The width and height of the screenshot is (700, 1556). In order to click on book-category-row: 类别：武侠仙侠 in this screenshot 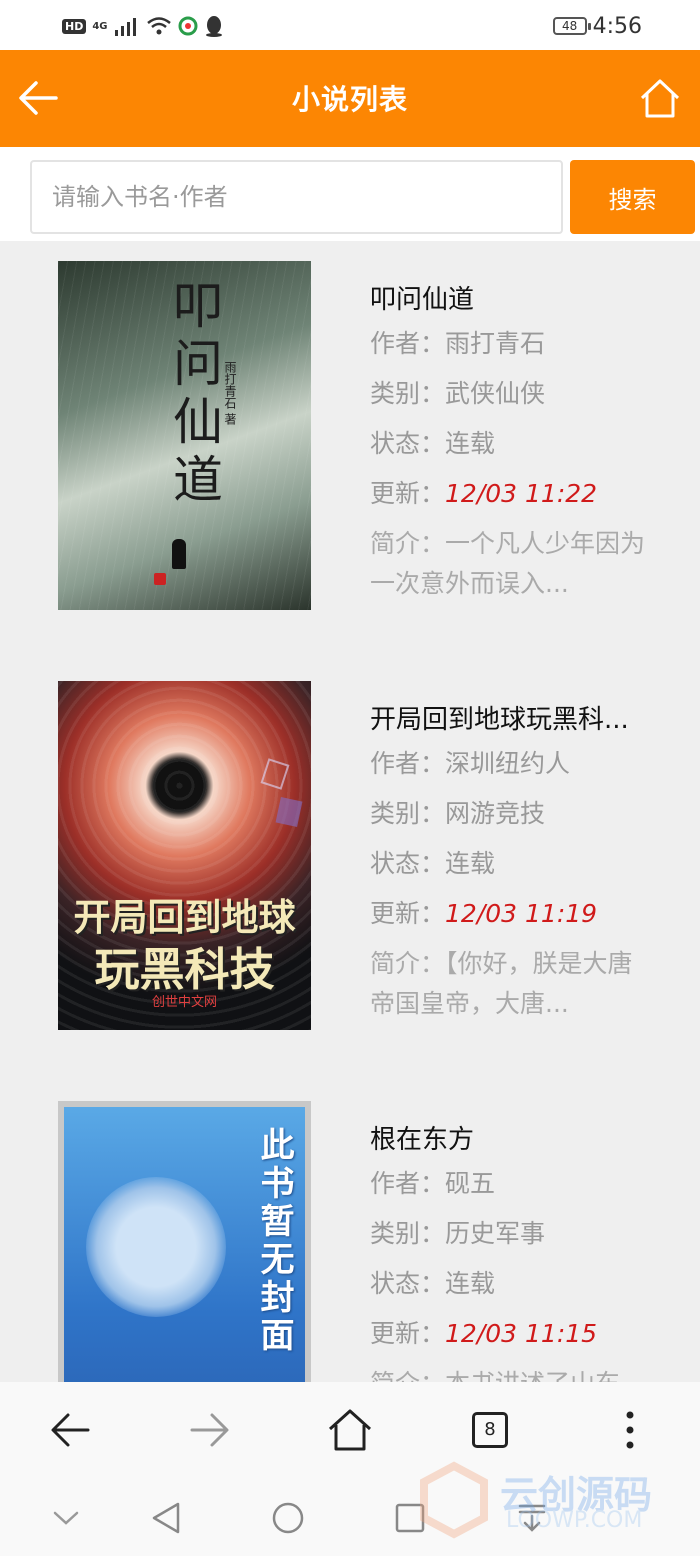, I will do `click(520, 394)`.